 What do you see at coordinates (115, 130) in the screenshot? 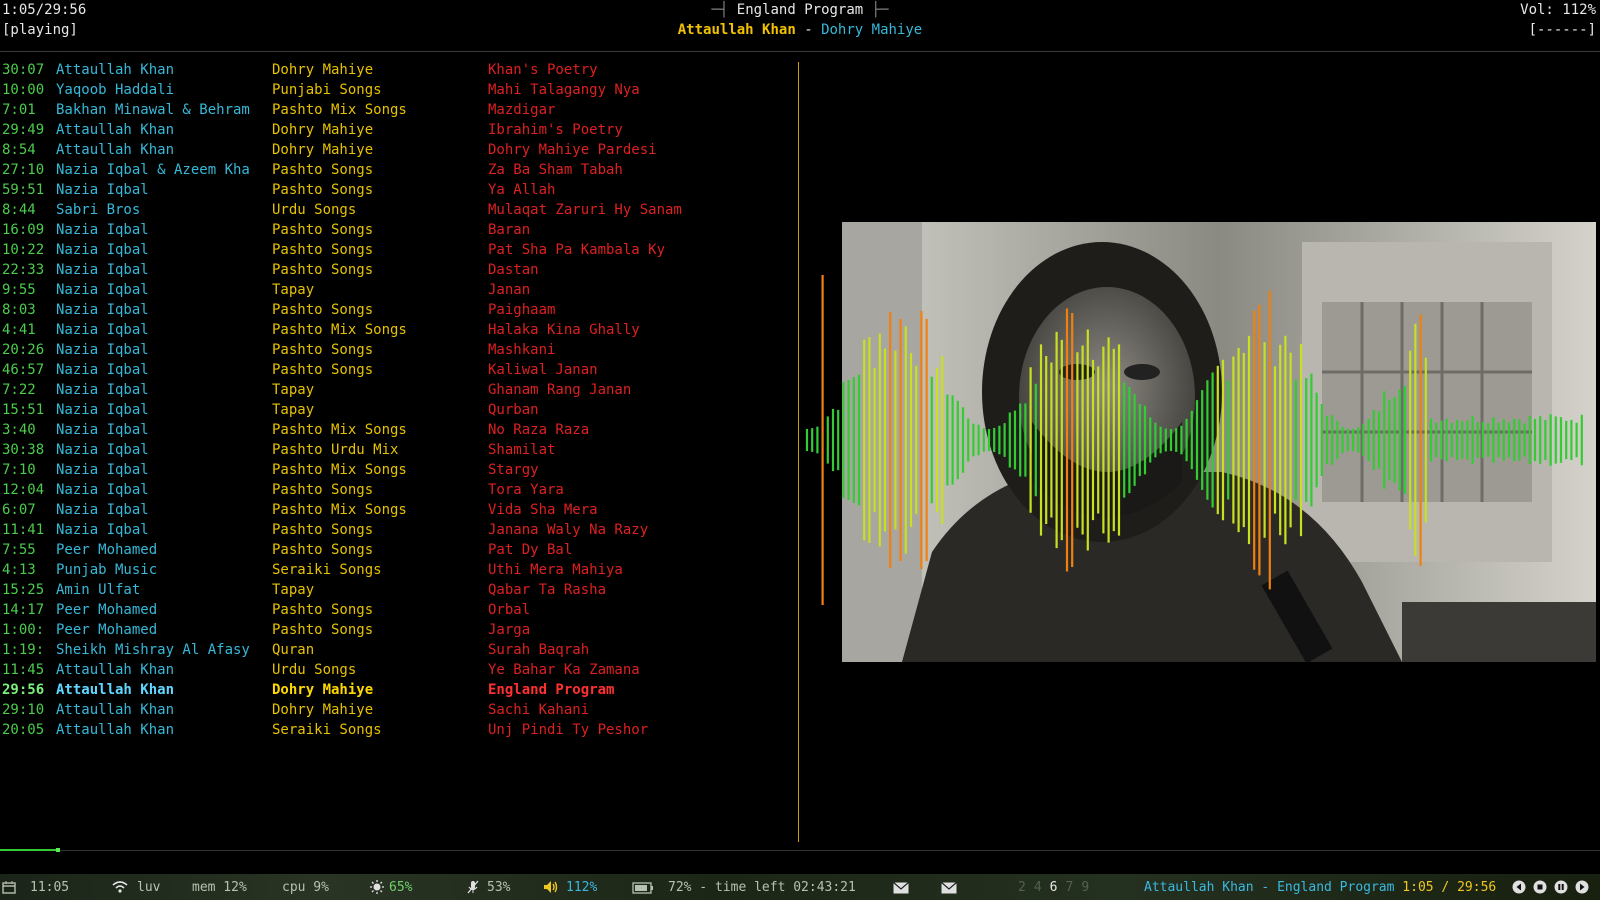
I see `track-artist: Attaullah Khan` at bounding box center [115, 130].